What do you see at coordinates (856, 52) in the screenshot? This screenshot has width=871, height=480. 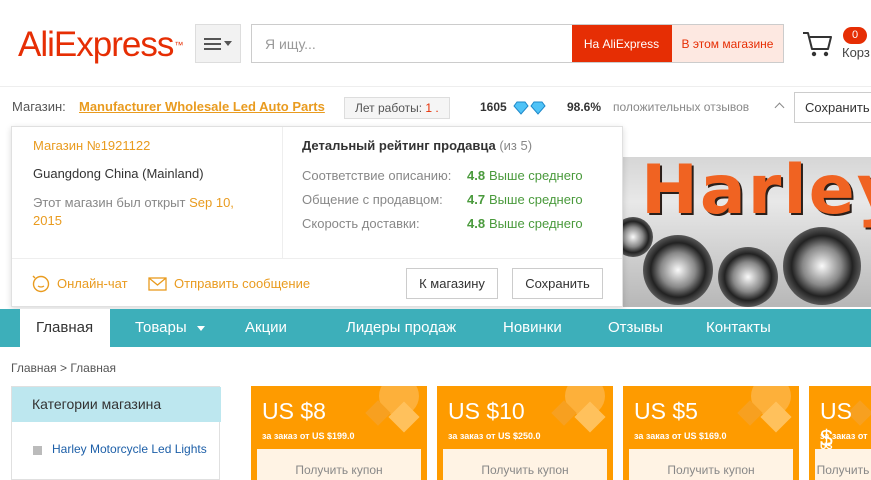 I see `cart-label: Корз` at bounding box center [856, 52].